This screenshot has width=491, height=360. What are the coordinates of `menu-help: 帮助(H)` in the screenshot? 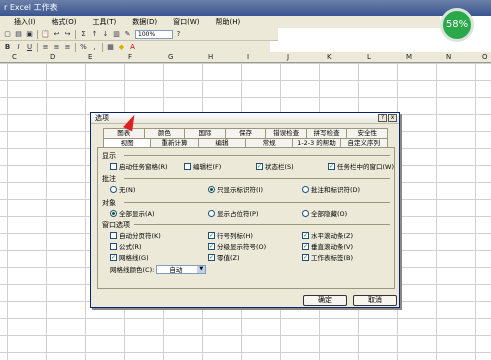 It's located at (228, 22).